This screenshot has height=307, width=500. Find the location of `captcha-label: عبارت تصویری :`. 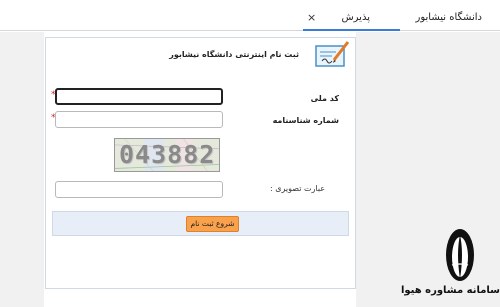

captcha-label: عبارت تصویری : is located at coordinates (297, 188).